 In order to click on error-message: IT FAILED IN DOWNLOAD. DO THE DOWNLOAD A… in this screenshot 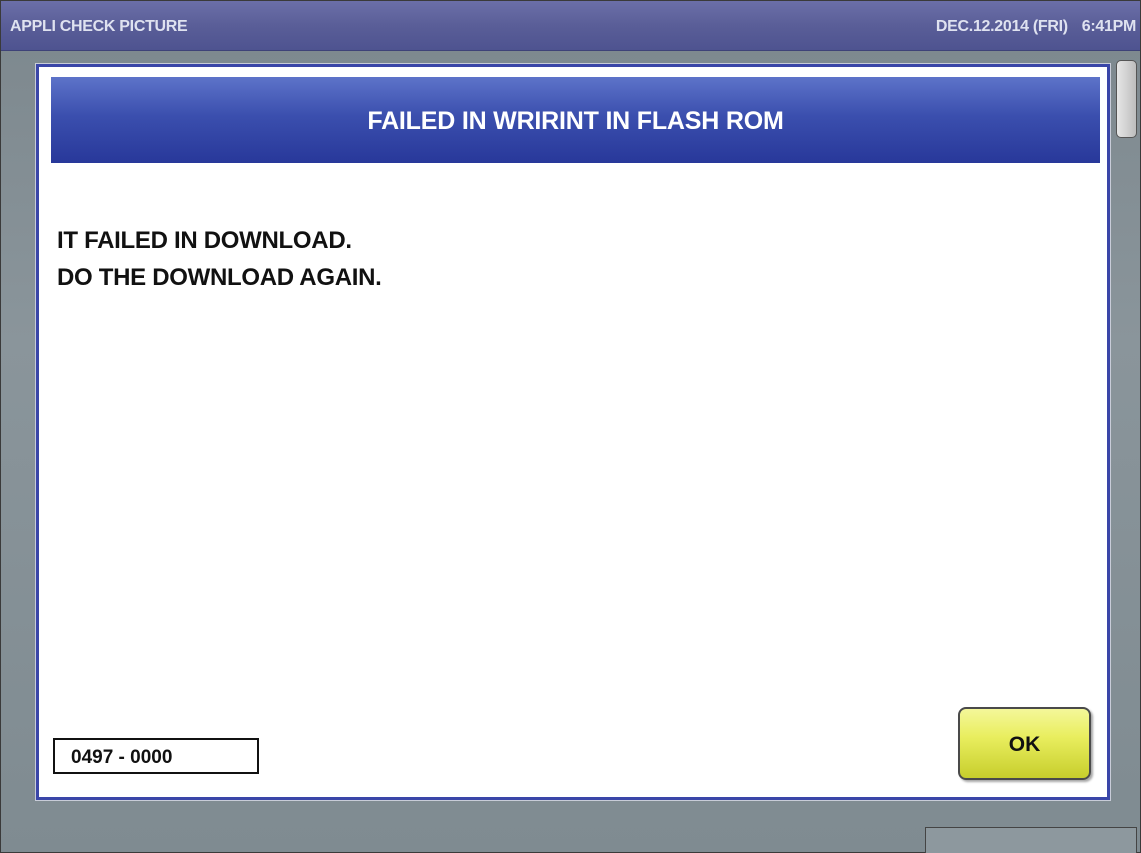, I will do `click(219, 259)`.